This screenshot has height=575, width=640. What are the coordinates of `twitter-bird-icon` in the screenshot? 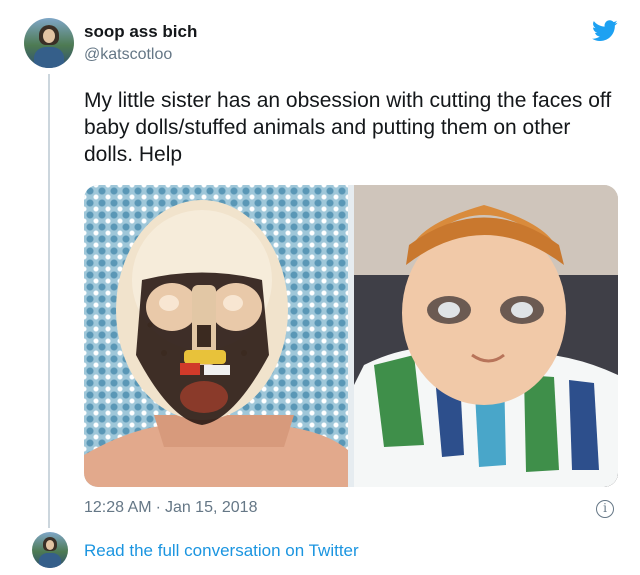 It's located at (605, 31).